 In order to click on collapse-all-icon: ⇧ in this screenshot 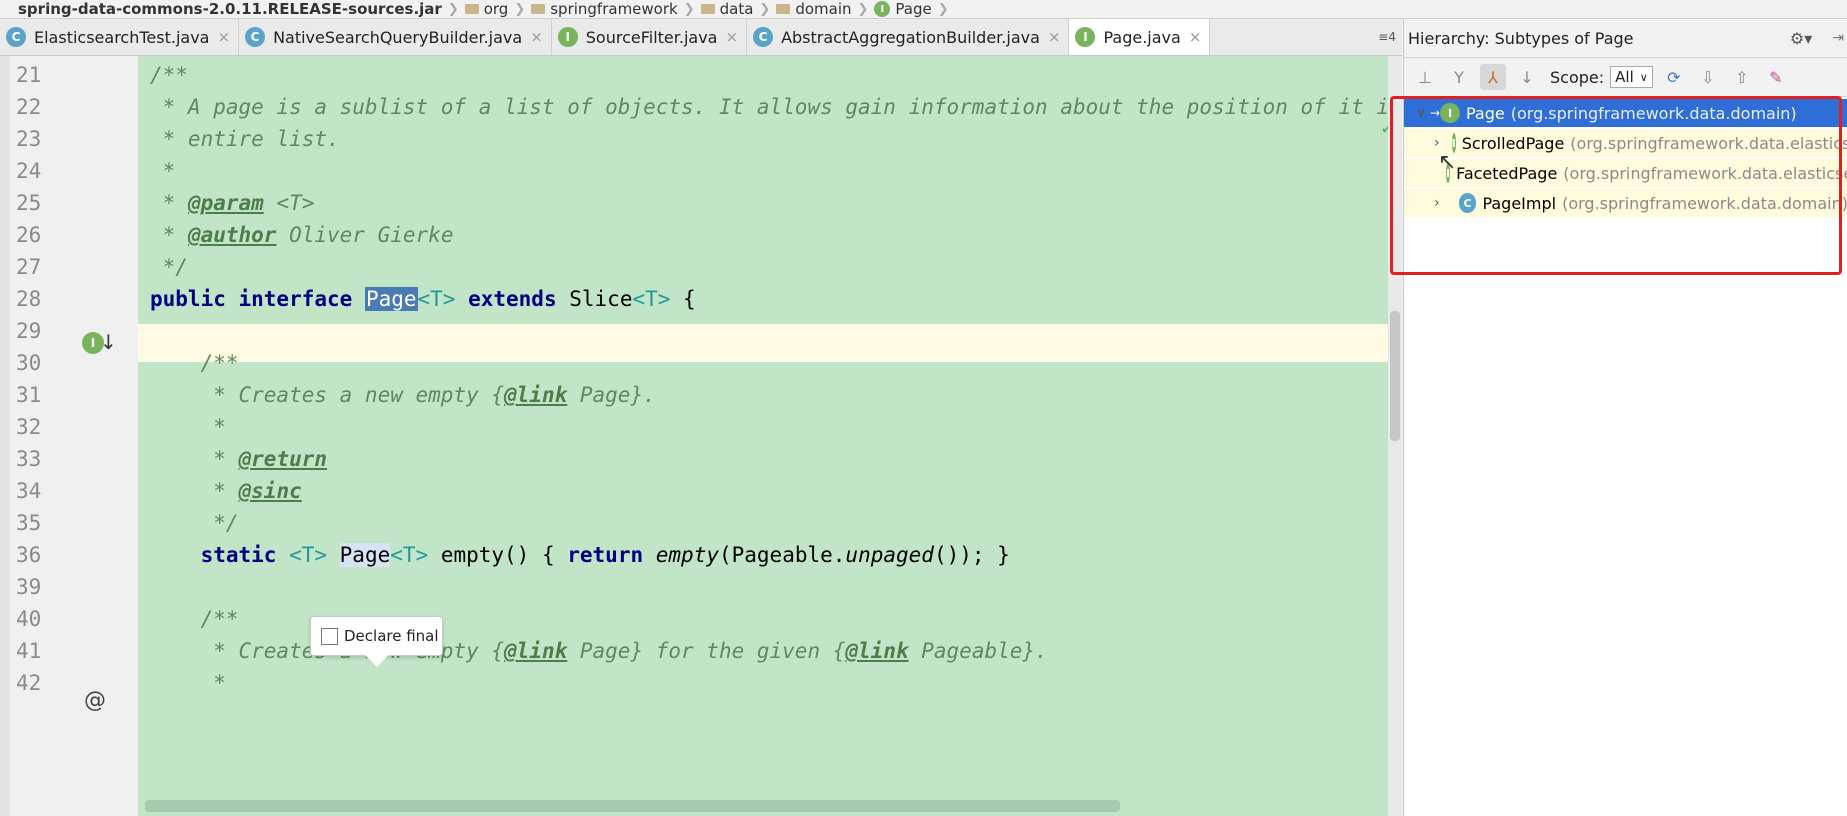, I will do `click(1742, 77)`.